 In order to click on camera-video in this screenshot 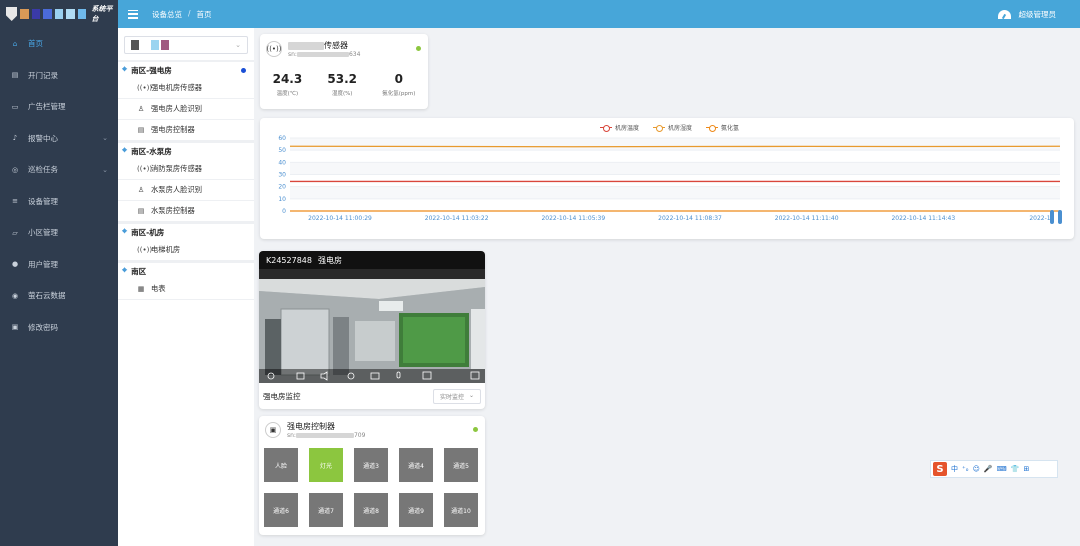, I will do `click(372, 326)`.